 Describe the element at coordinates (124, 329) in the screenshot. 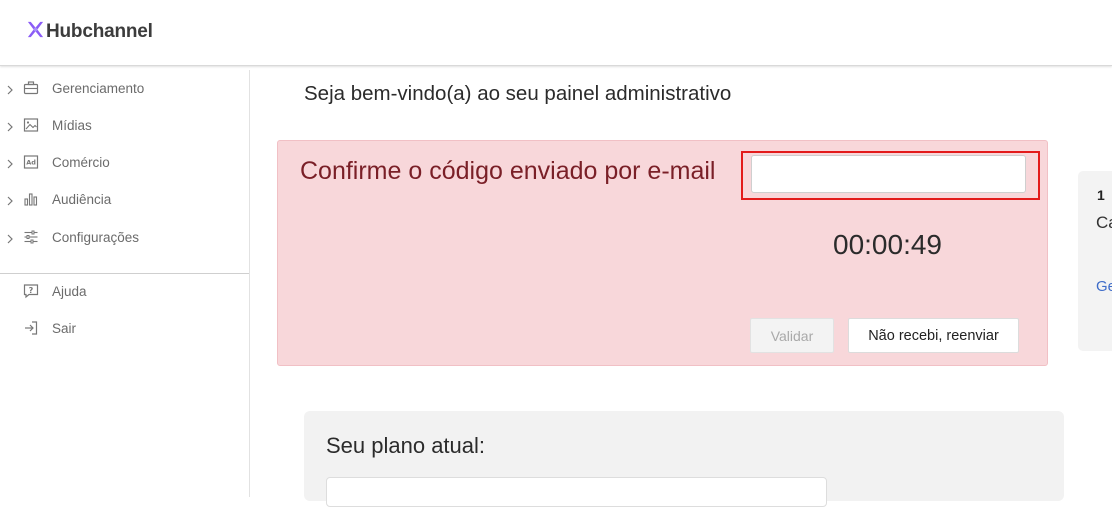

I see `sidebar-item-sair: Sair` at that location.